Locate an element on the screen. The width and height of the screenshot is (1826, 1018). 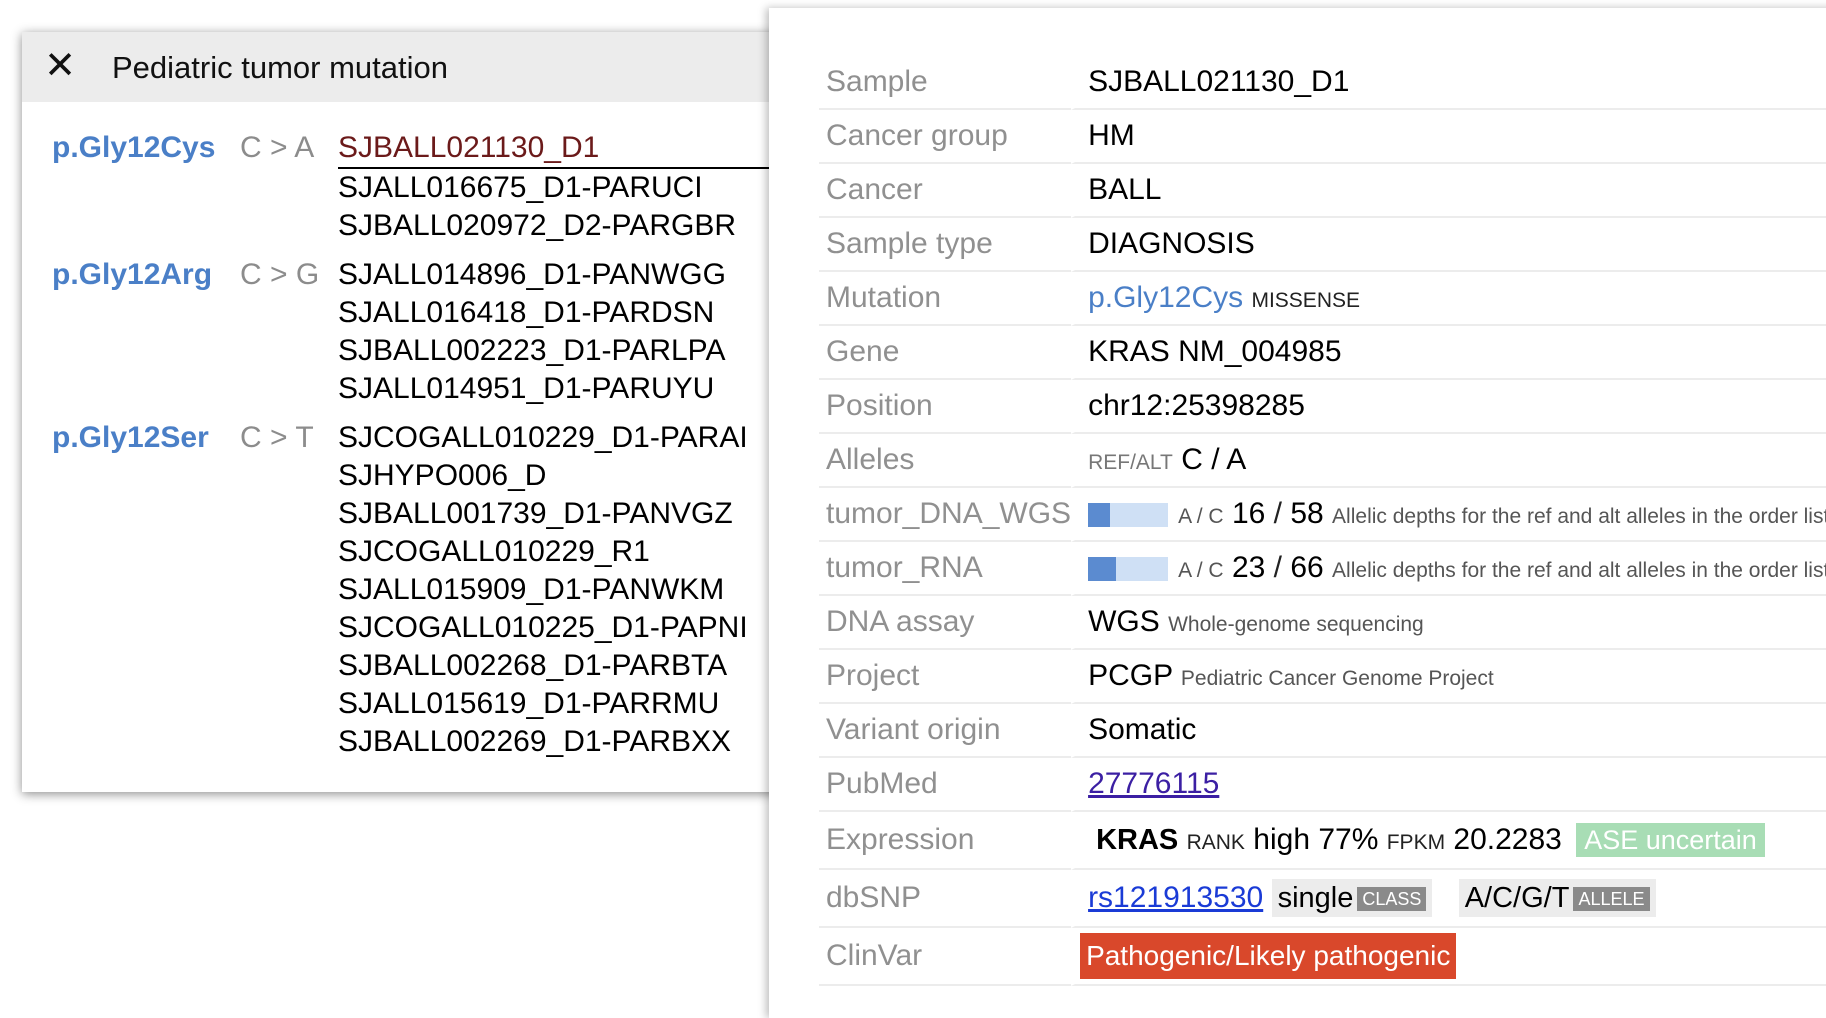
rank-label: RANK is located at coordinates (1215, 842).